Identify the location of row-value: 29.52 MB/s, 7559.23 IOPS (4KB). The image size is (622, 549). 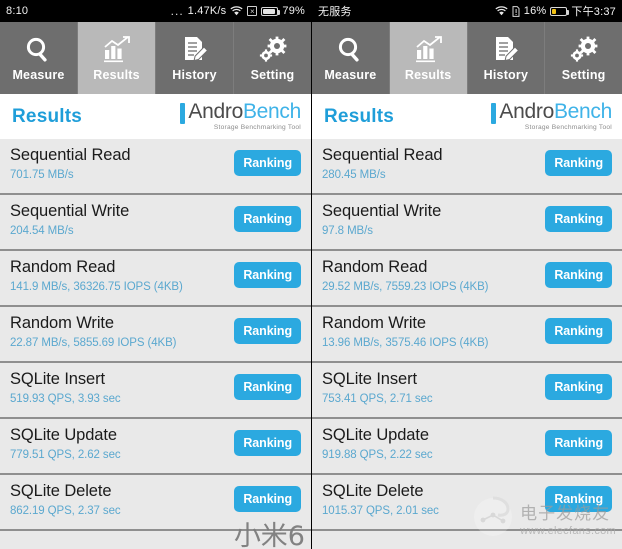
(405, 286).